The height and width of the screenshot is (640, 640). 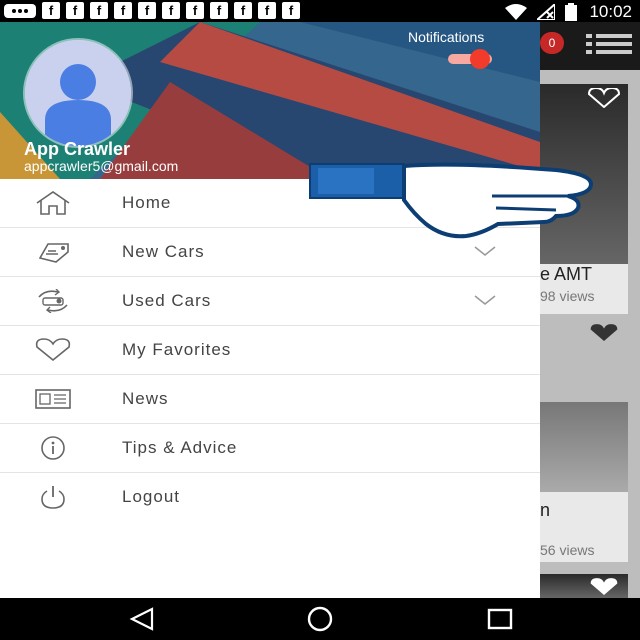 What do you see at coordinates (584, 447) in the screenshot?
I see `car-image` at bounding box center [584, 447].